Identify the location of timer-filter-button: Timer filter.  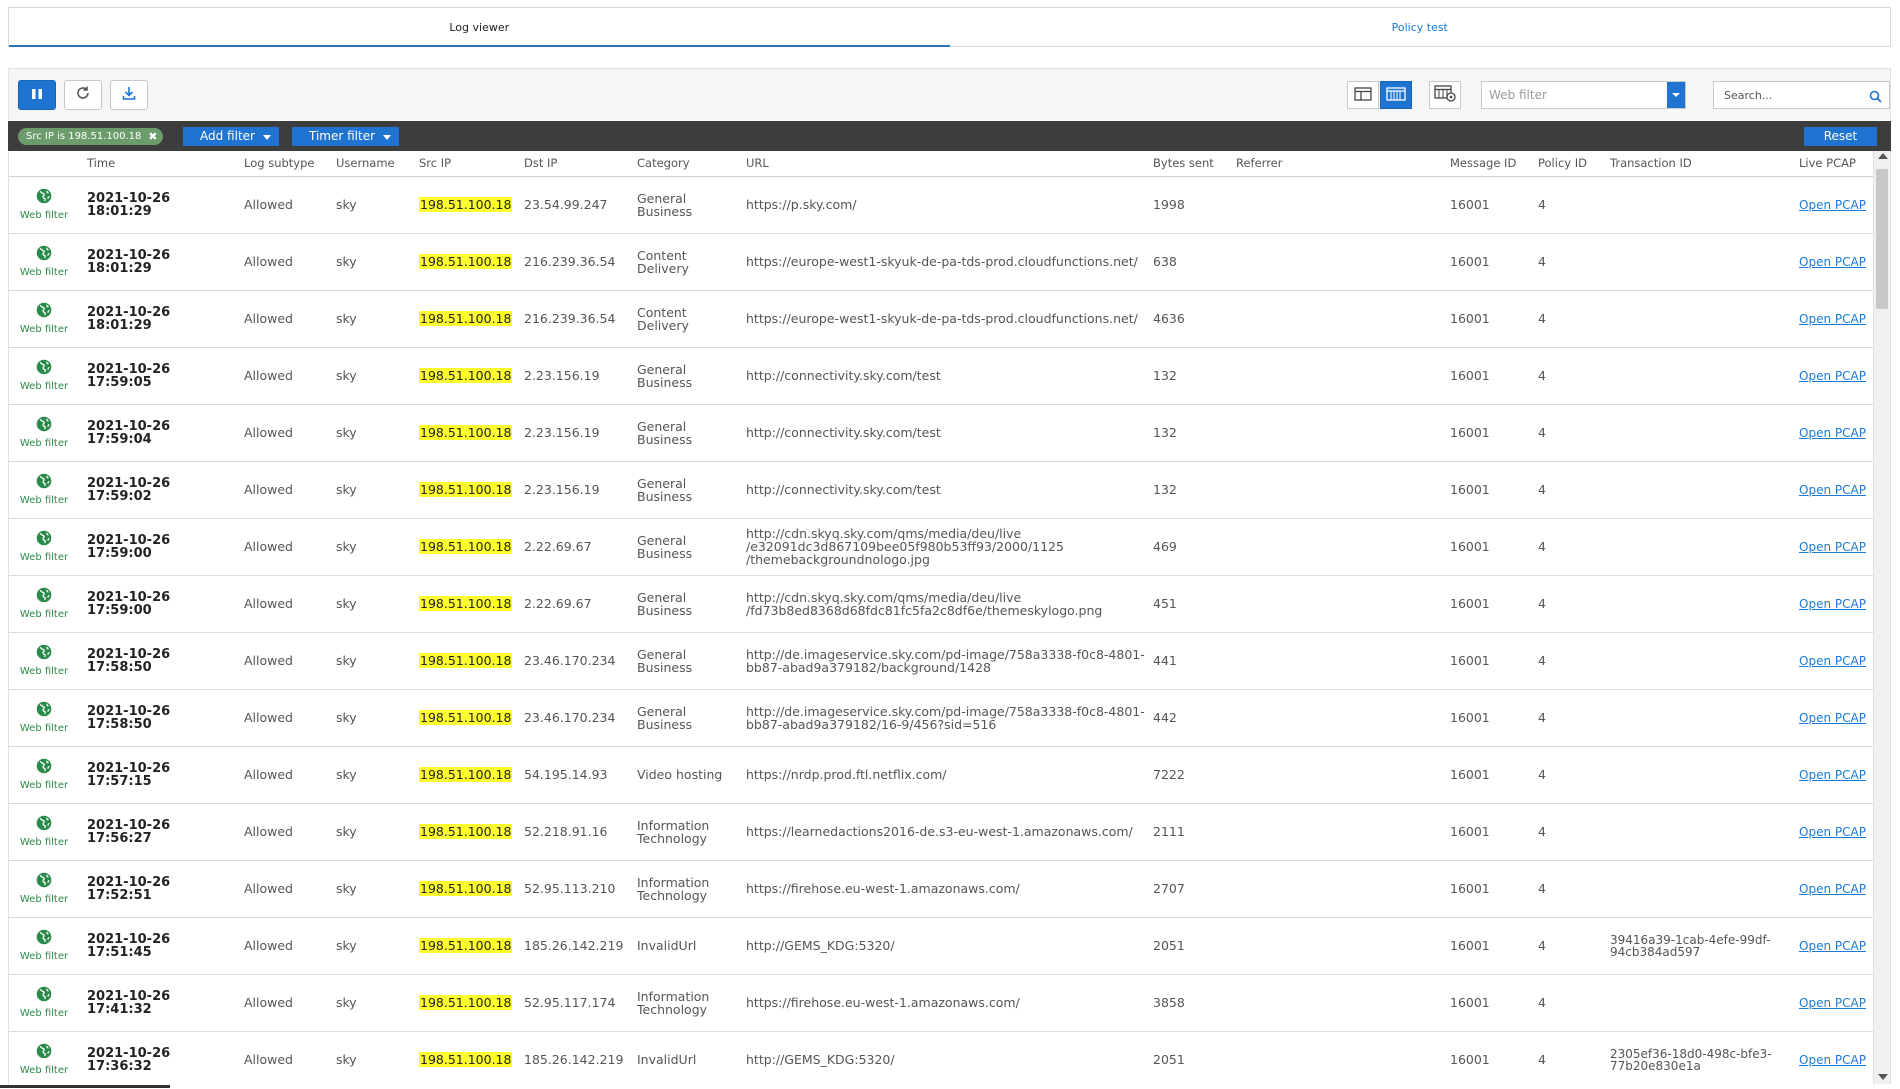
(346, 136).